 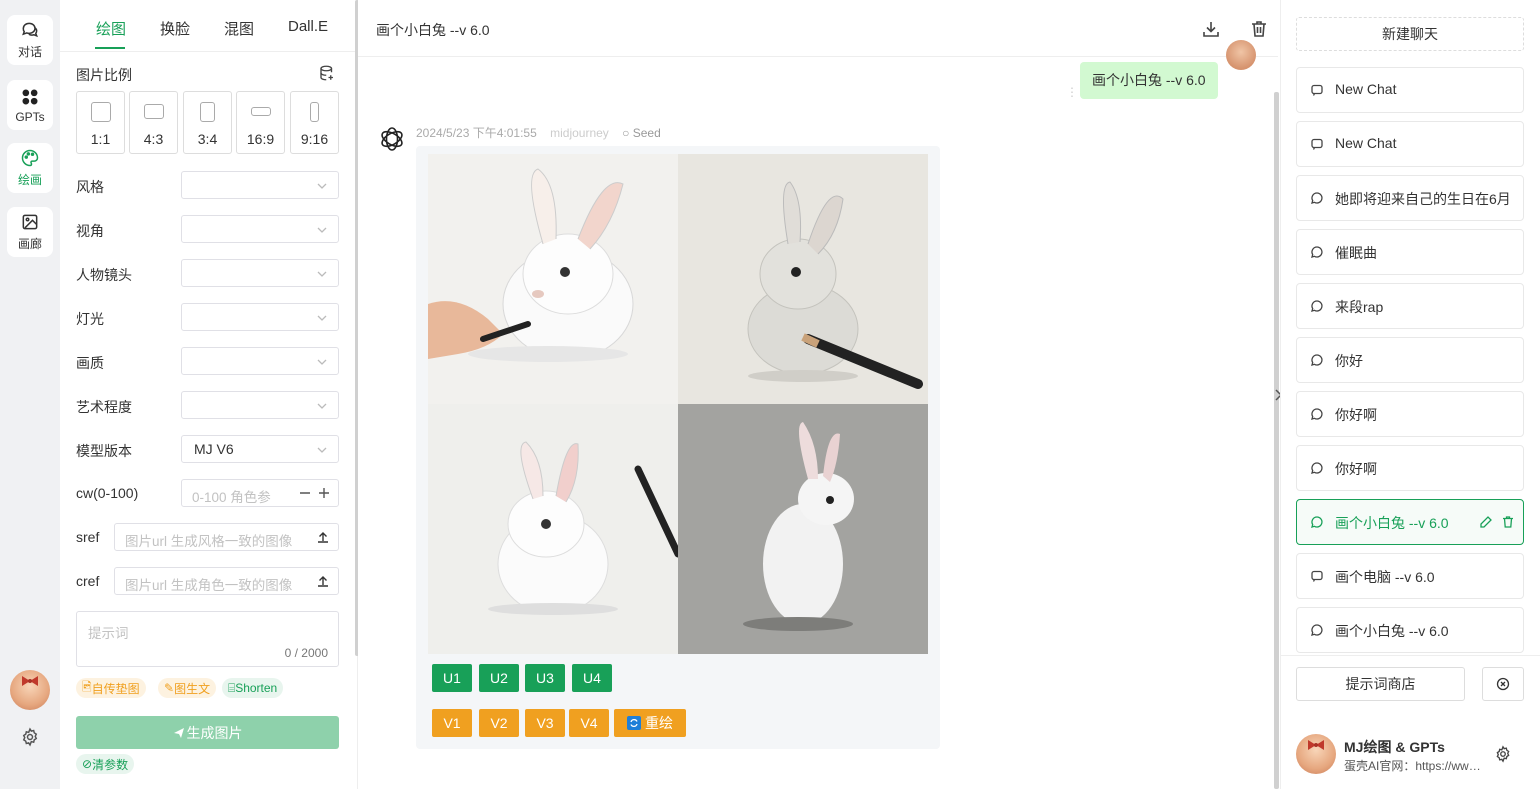 I want to click on tab-blend: 混图, so click(x=239, y=28).